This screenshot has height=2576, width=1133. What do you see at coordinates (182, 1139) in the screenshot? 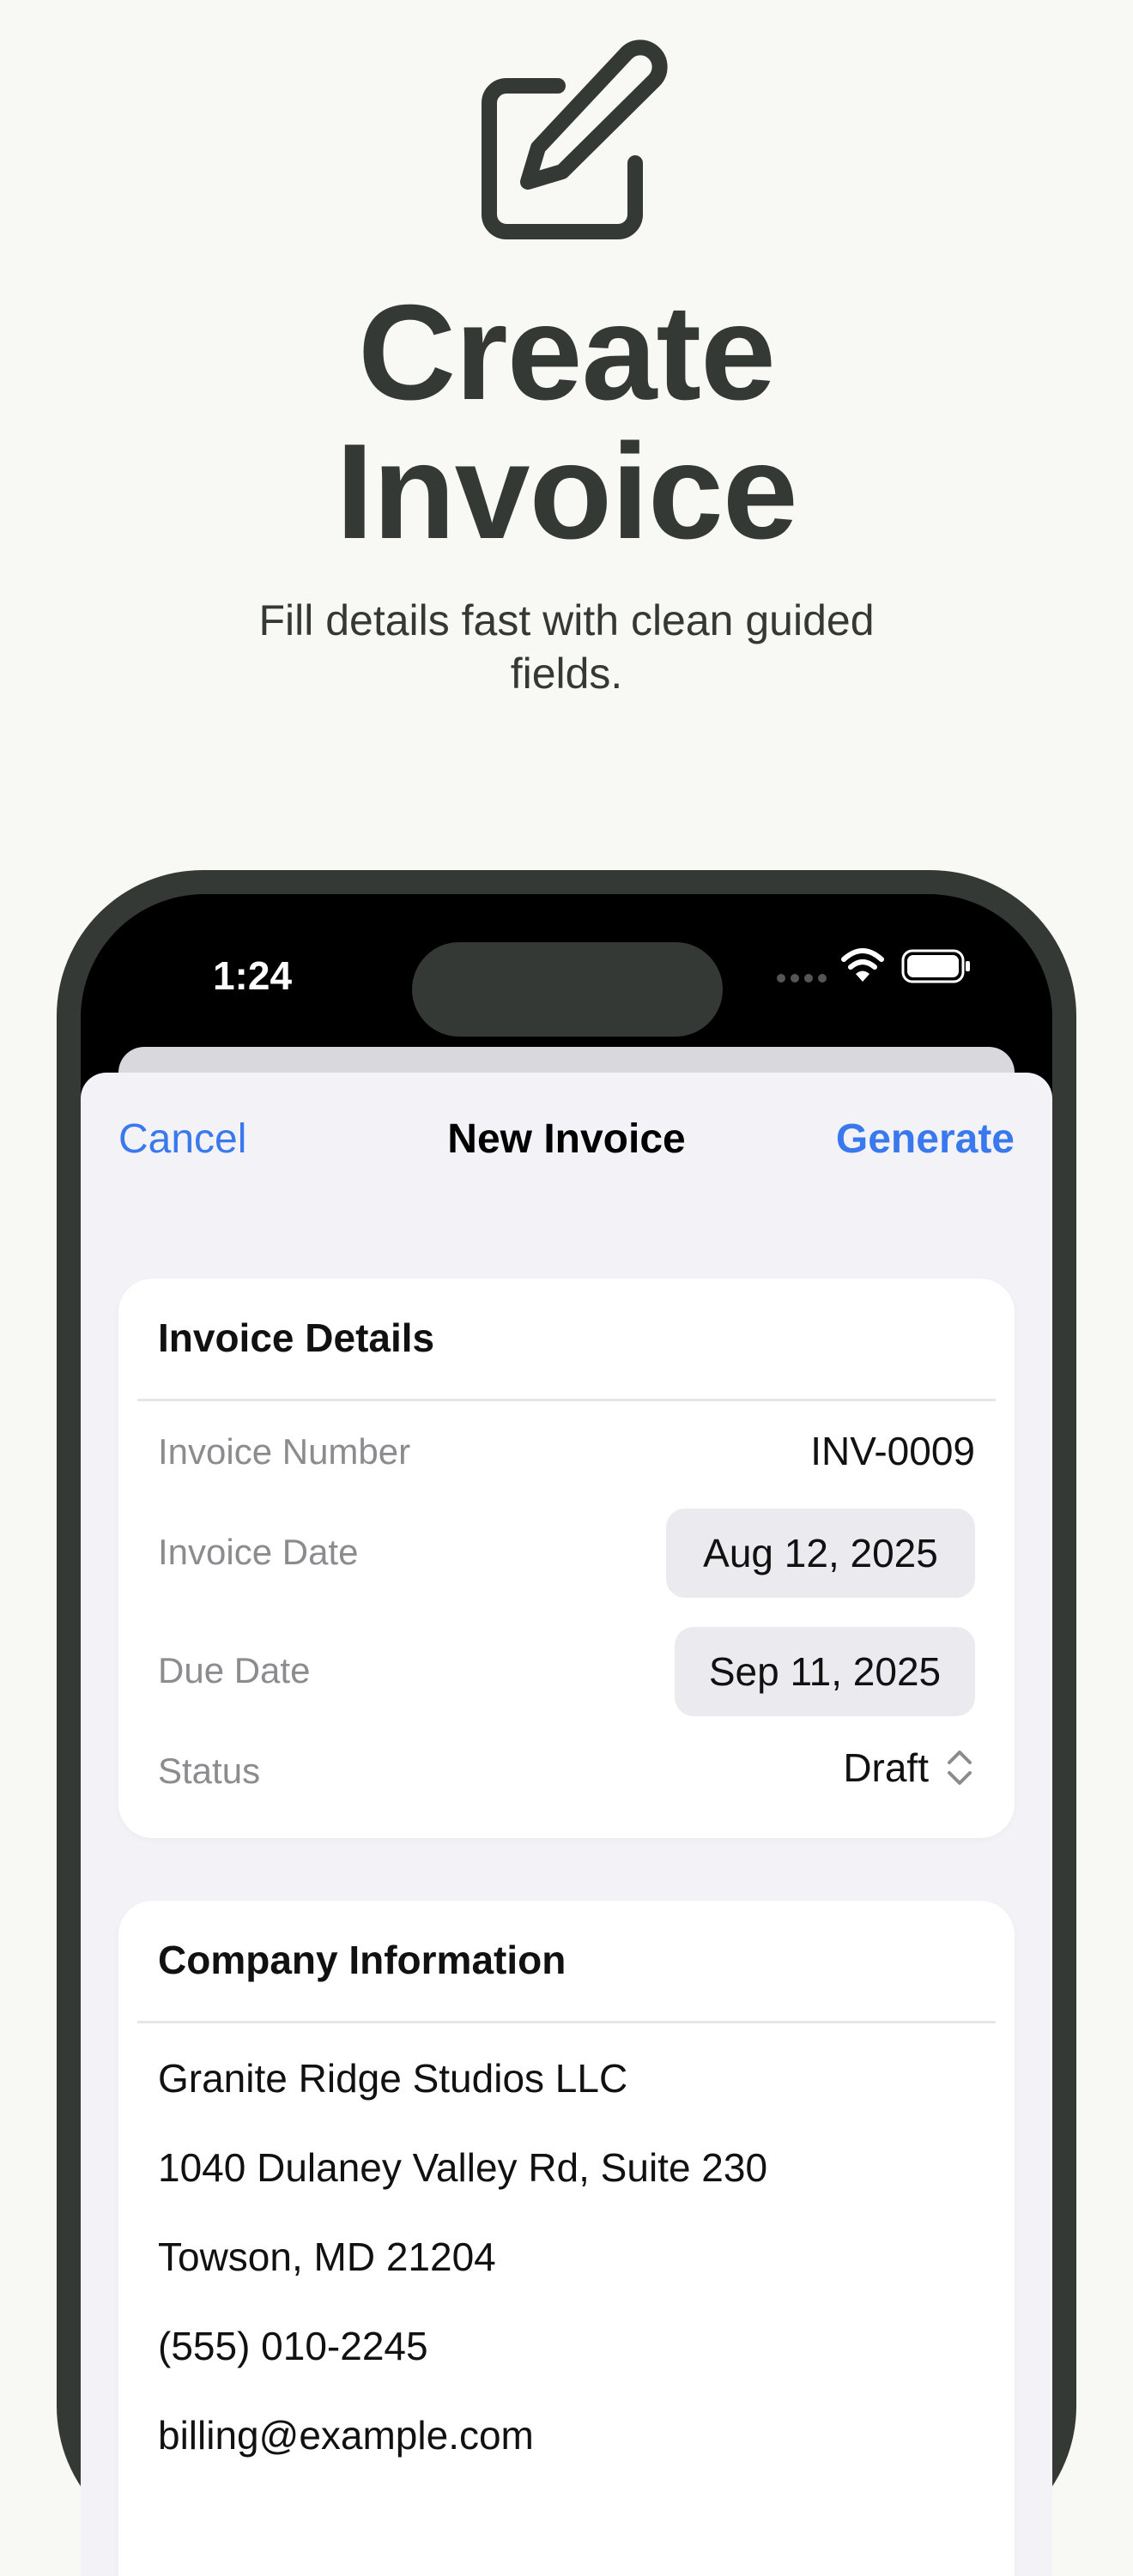
I see `cancel-button: Cancel` at bounding box center [182, 1139].